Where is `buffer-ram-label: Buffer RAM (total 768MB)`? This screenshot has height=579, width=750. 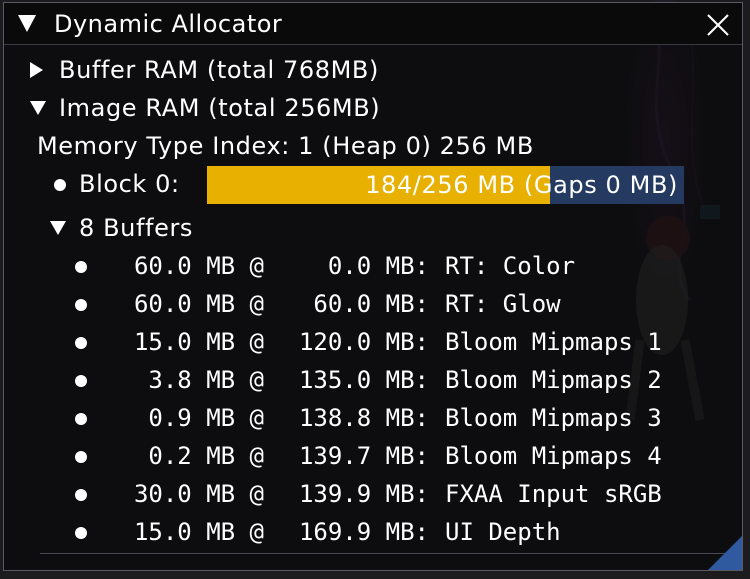
buffer-ram-label: Buffer RAM (total 768MB) is located at coordinates (219, 70).